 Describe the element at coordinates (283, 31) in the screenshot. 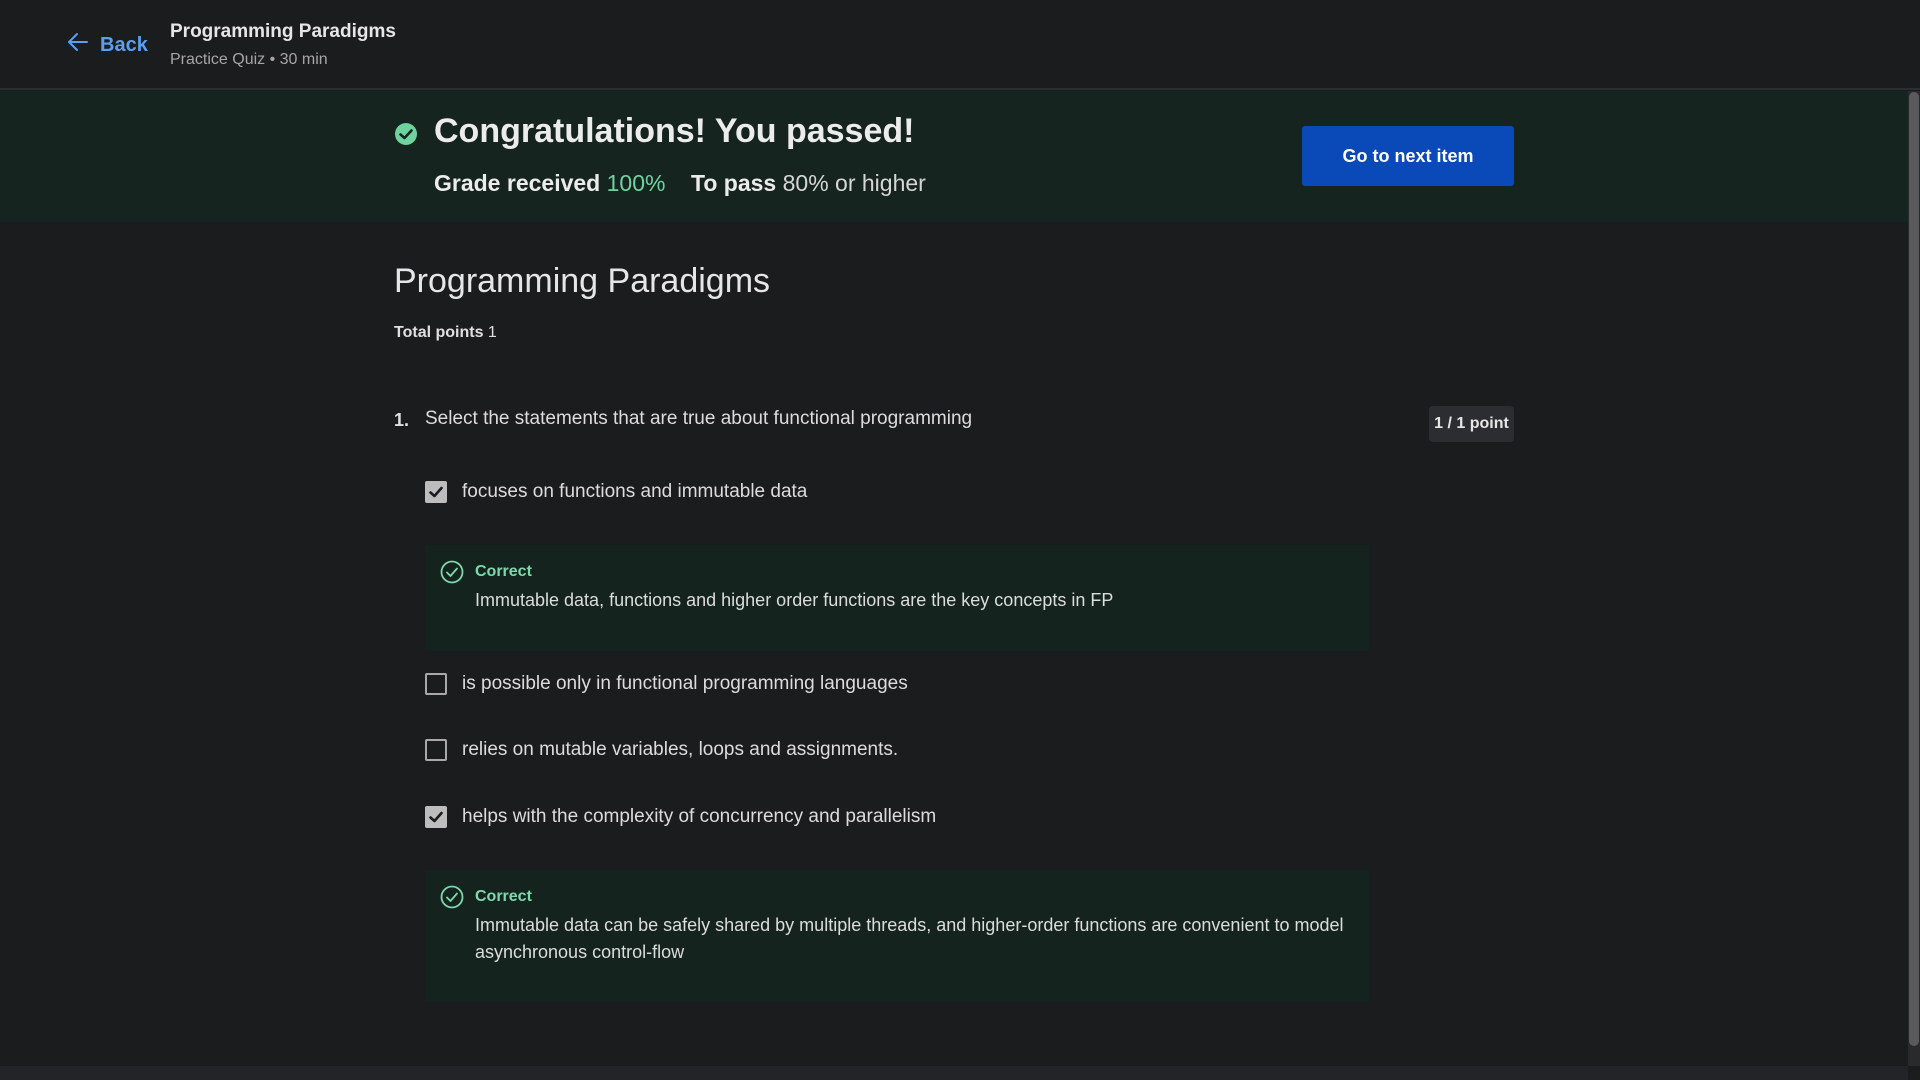

I see `course-title: Programming Paradigms` at that location.